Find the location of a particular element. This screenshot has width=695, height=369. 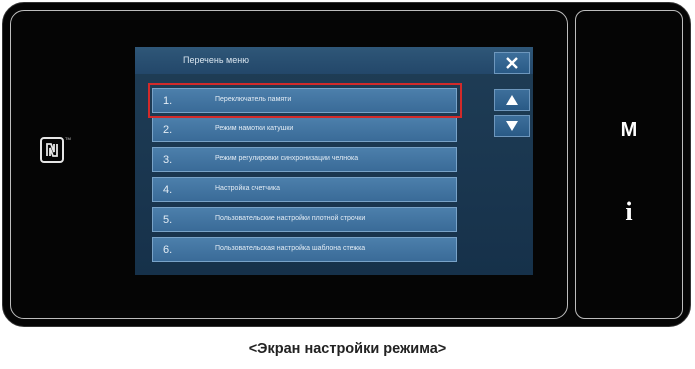

item-label: Режим намотки катушки is located at coordinates (254, 128).